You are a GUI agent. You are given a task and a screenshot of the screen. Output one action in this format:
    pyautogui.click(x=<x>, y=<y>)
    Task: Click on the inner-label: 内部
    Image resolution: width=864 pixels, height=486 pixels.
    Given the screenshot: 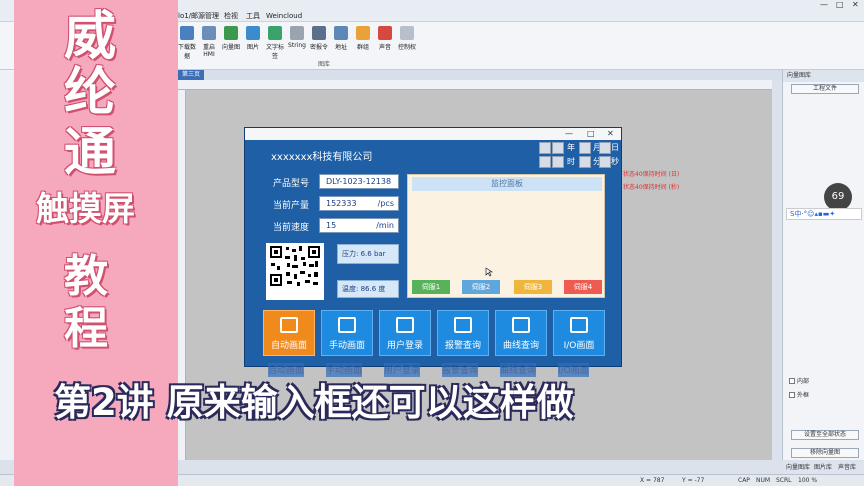 What is the action you would take?
    pyautogui.click(x=803, y=381)
    